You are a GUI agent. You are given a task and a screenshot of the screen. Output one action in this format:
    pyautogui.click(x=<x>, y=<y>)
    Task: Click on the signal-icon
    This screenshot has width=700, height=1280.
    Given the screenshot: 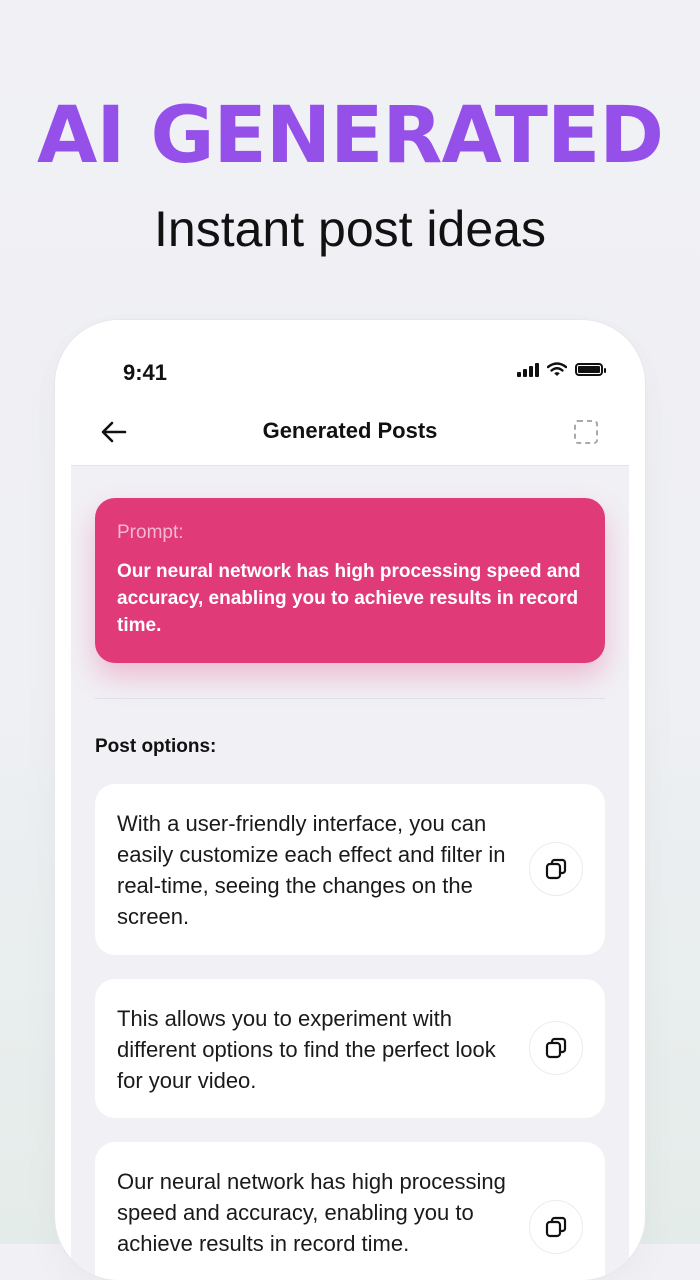 What is the action you would take?
    pyautogui.click(x=528, y=369)
    